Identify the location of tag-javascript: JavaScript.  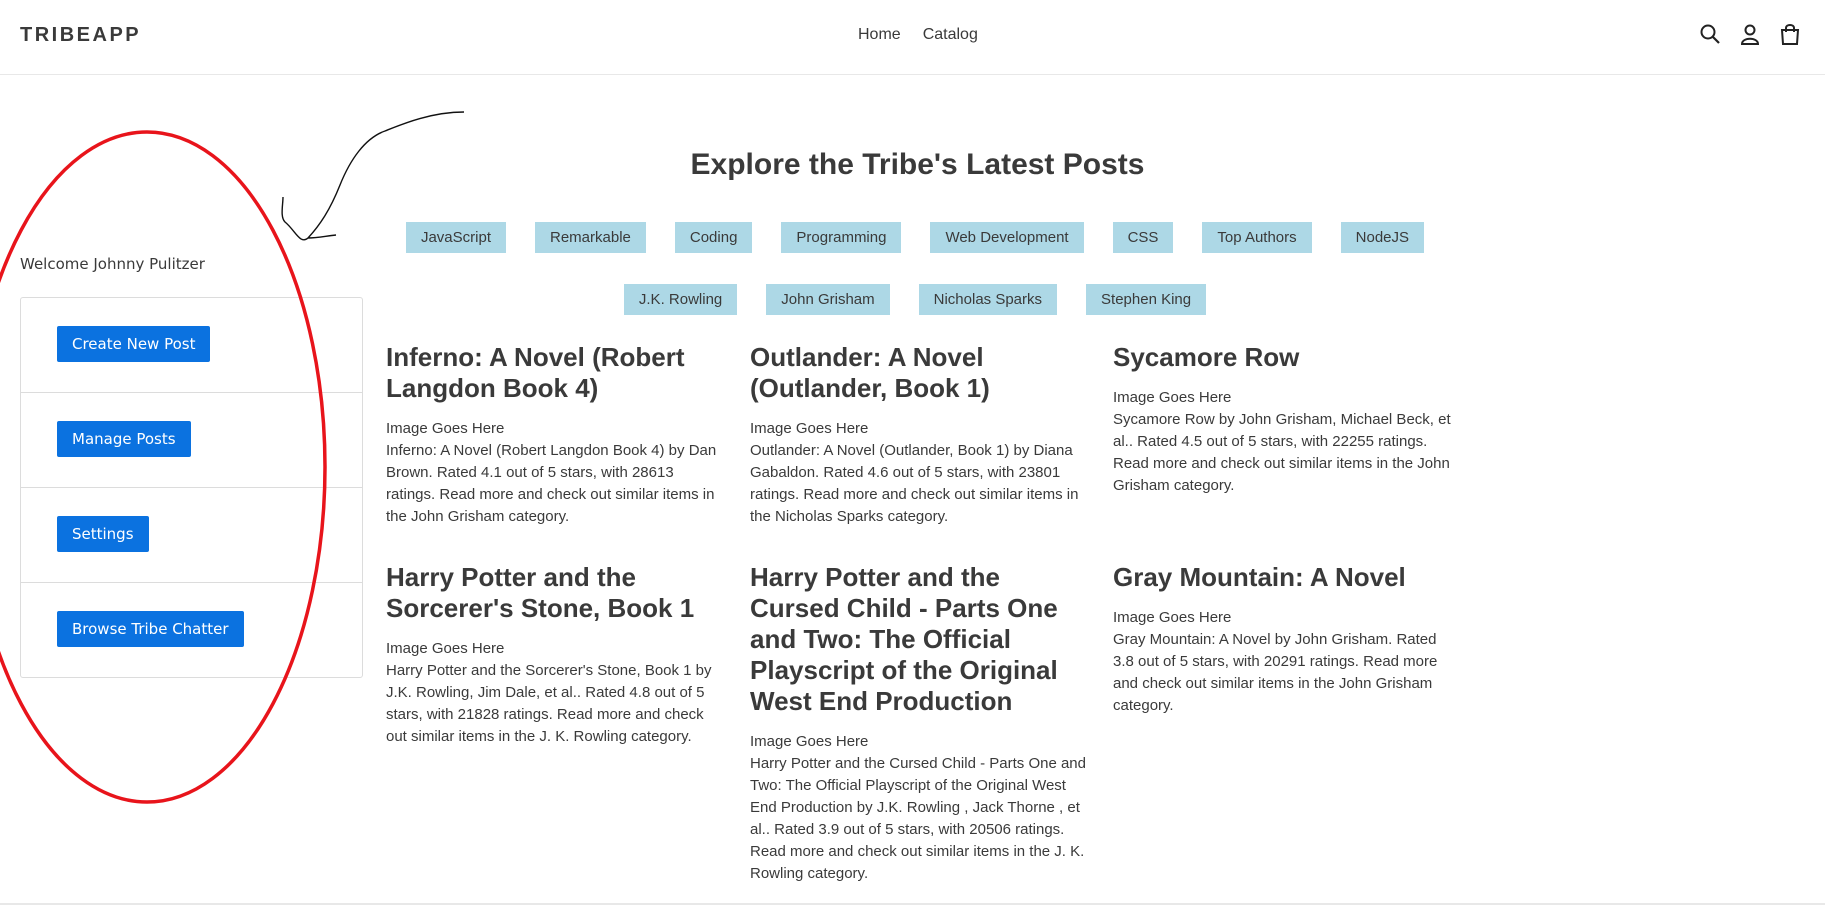
(455, 237).